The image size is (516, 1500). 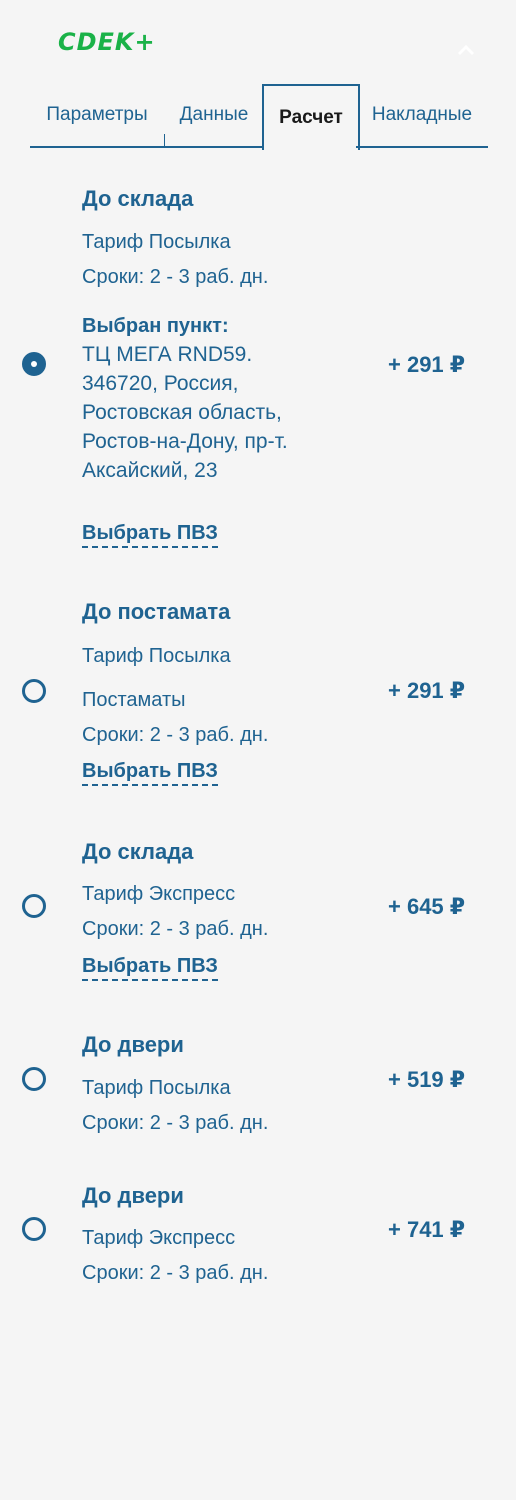 I want to click on header: CDEK+, so click(x=258, y=42).